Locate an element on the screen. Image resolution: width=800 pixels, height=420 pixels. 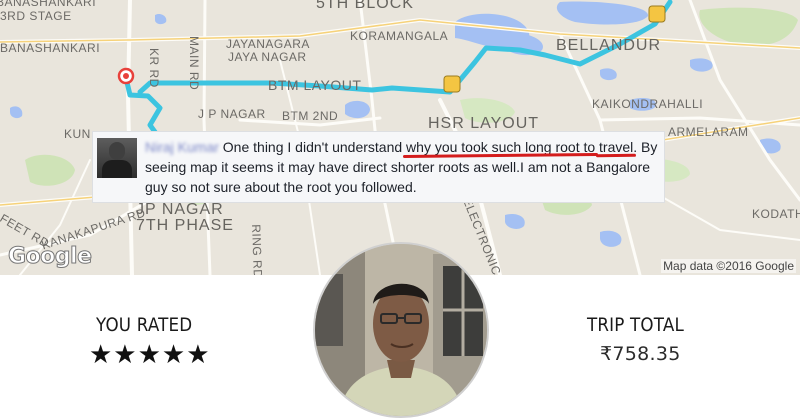
map-label-bellandur: BELLANDUR is located at coordinates (609, 45).